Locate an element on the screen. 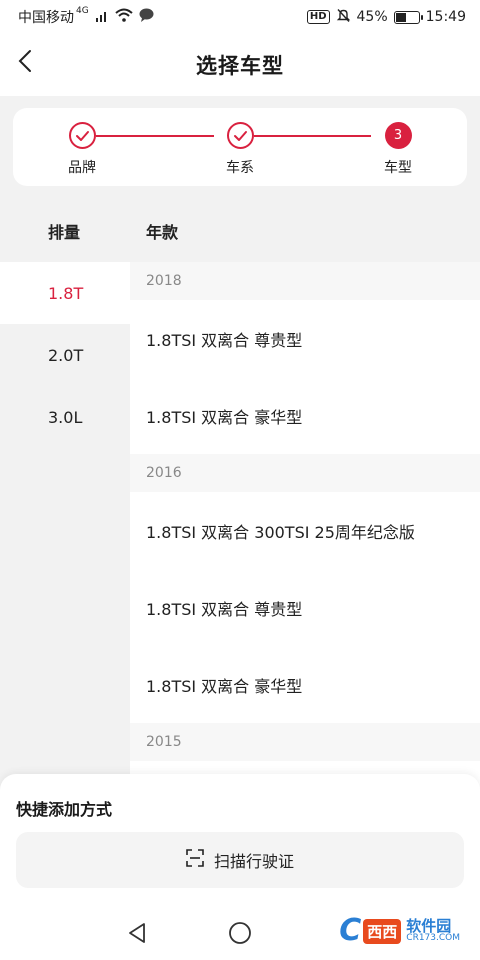 This screenshot has height=960, width=480. step-label: 车型 is located at coordinates (398, 168).